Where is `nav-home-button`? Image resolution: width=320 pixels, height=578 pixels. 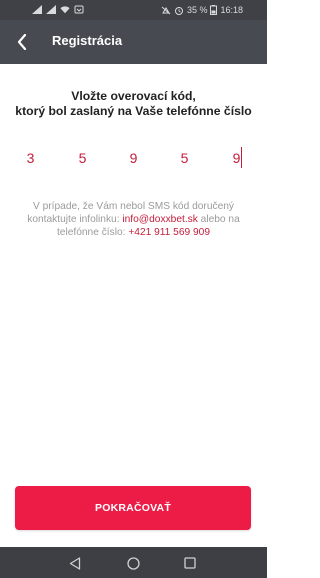 nav-home-button is located at coordinates (133, 563).